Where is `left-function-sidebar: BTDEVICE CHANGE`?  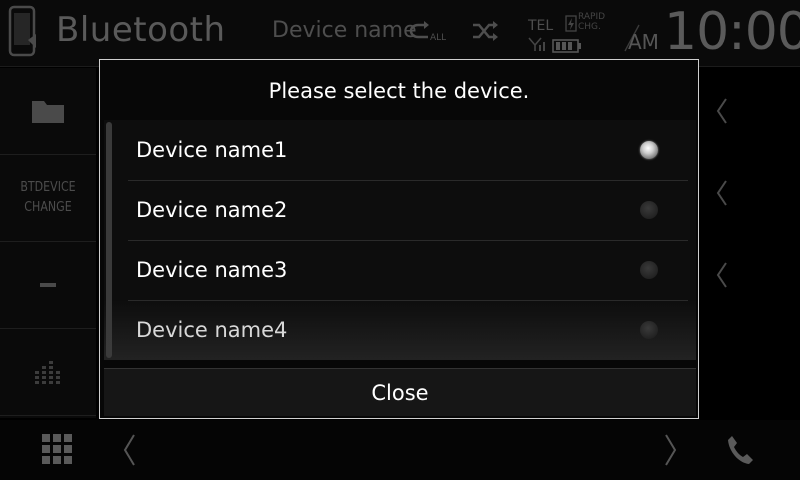
left-function-sidebar: BTDEVICE CHANGE is located at coordinates (48, 243).